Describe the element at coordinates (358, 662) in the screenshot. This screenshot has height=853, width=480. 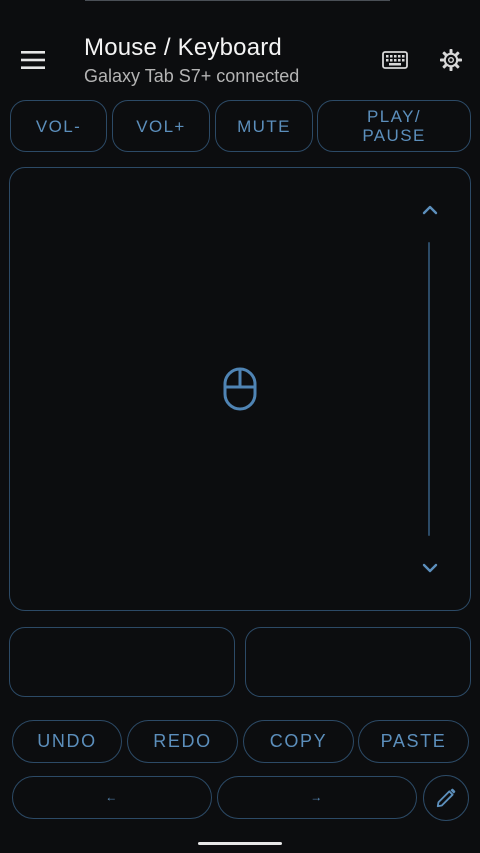
I see `right-click-button` at that location.